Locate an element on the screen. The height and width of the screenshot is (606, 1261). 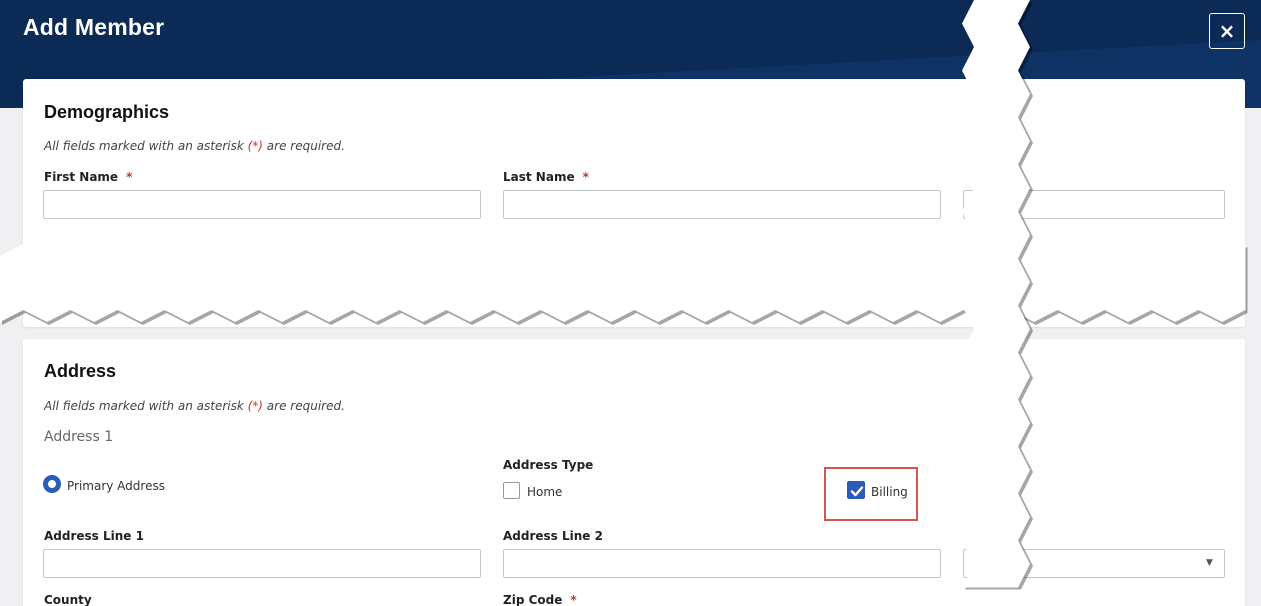
checkmark-icon is located at coordinates (857, 491).